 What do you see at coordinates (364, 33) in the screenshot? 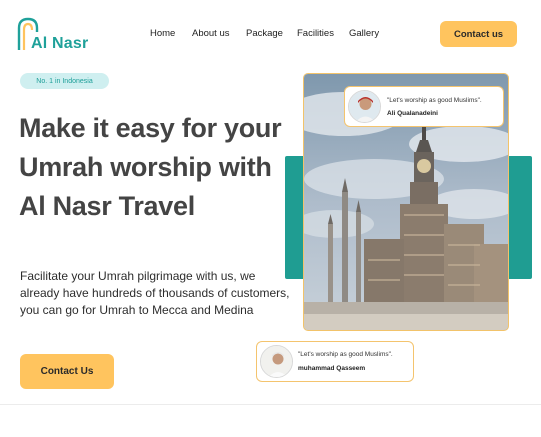
I see `nav-gallery: Gallery` at bounding box center [364, 33].